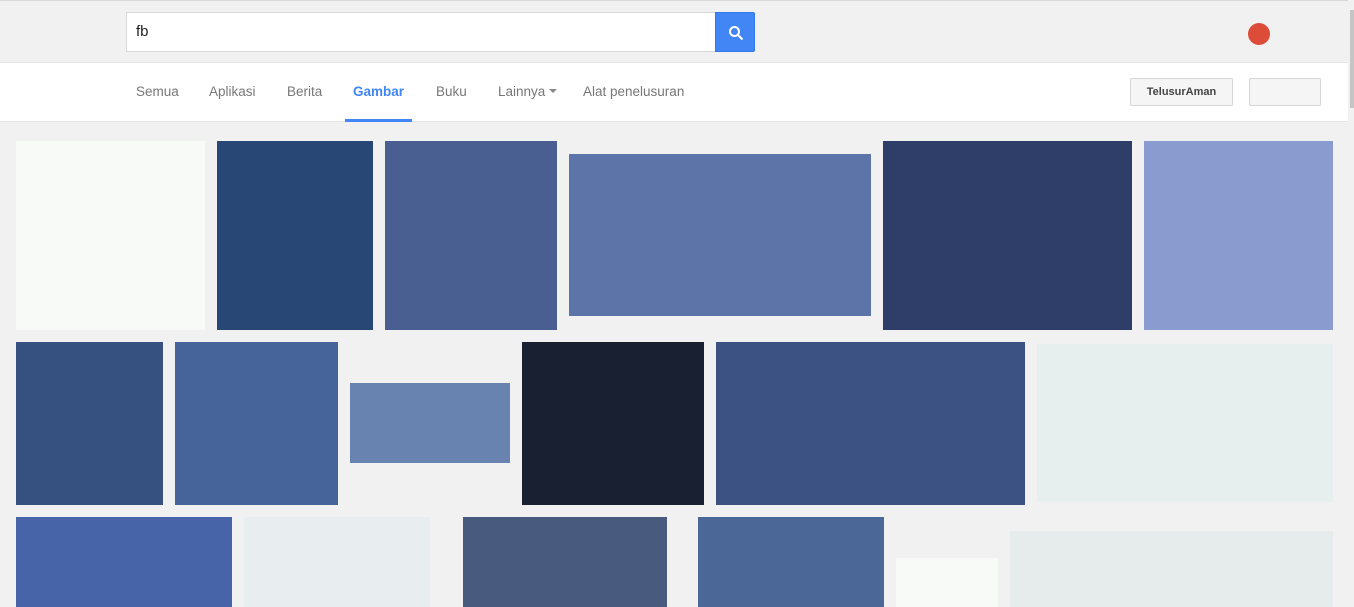 The image size is (1354, 607). I want to click on tab-semua: Semua, so click(157, 92).